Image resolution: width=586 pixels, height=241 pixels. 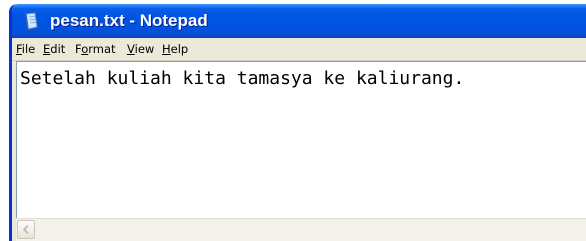 I want to click on menu-bar: File Edit Format View Help, so click(x=299, y=49).